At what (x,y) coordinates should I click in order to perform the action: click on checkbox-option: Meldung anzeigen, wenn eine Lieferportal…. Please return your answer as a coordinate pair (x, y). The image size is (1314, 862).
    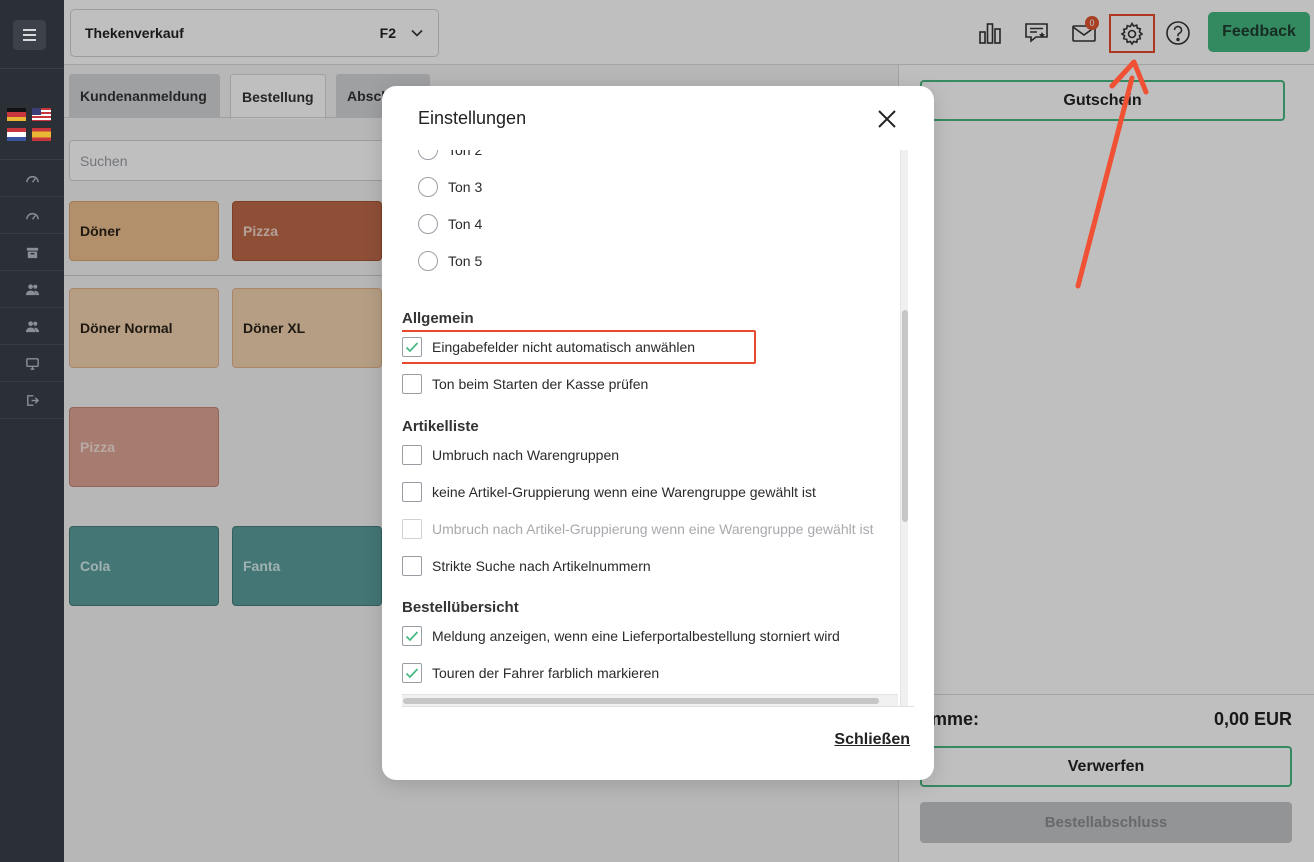
    Looking at the image, I should click on (621, 636).